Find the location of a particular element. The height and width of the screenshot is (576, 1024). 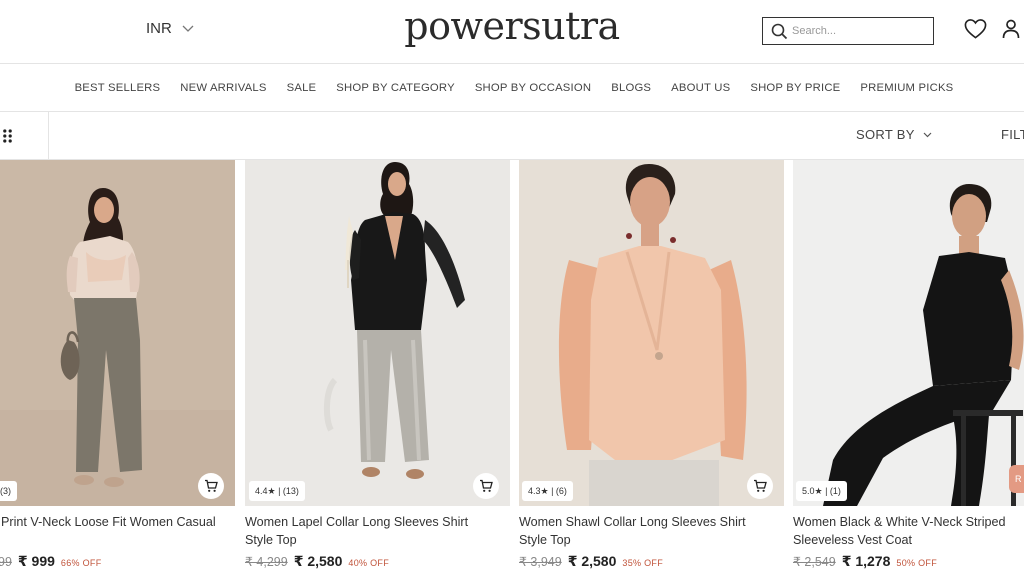

nav-item-new-arrivals: NEW ARRIVALS is located at coordinates (223, 88).